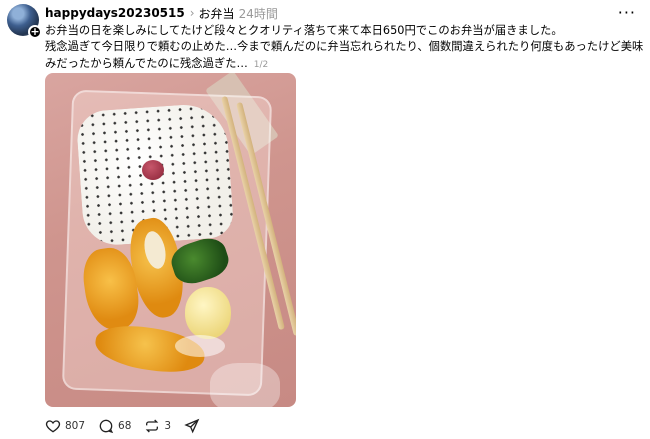  I want to click on share-button, so click(194, 426).